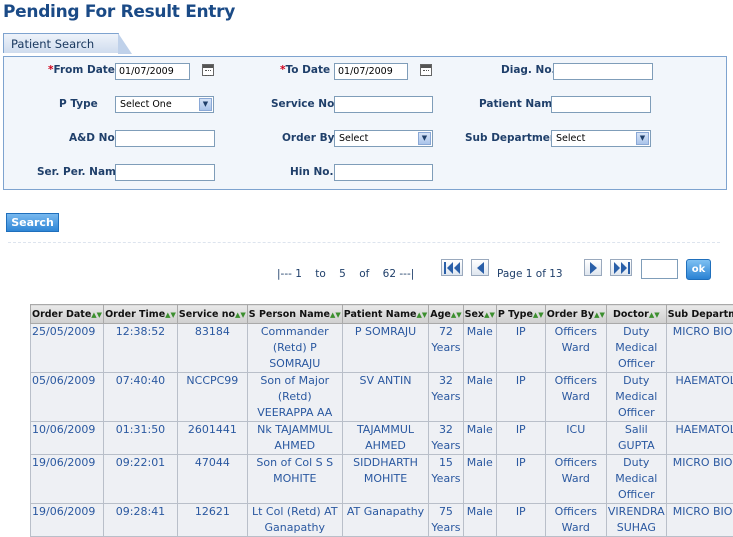 This screenshot has width=733, height=537. I want to click on table-cell: 2601441, so click(212, 438).